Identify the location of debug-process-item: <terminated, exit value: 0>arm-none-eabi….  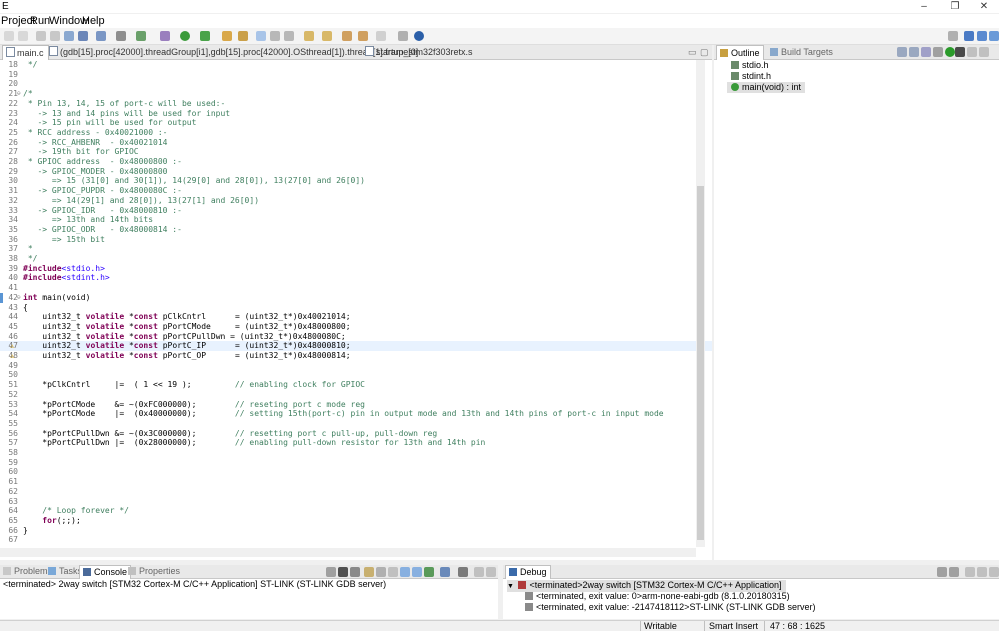
(657, 596).